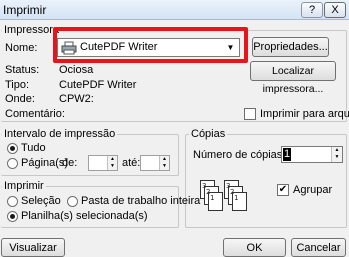 This screenshot has height=257, width=349. I want to click on copies-title: Cópias, so click(208, 134).